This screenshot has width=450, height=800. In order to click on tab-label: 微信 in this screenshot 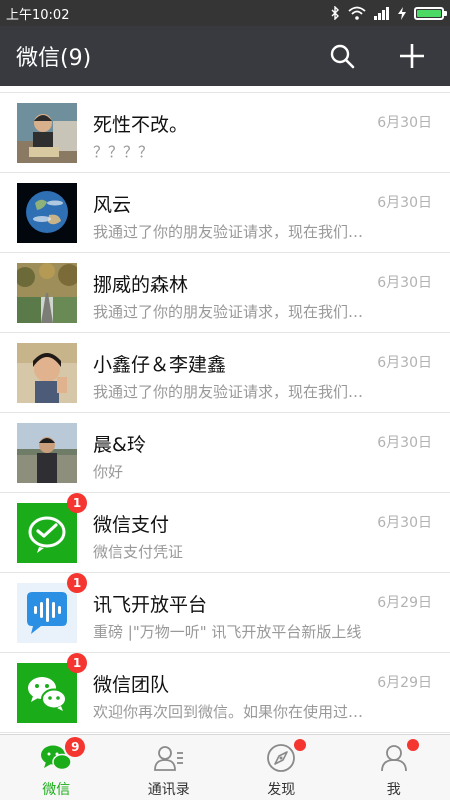, I will do `click(56, 790)`.